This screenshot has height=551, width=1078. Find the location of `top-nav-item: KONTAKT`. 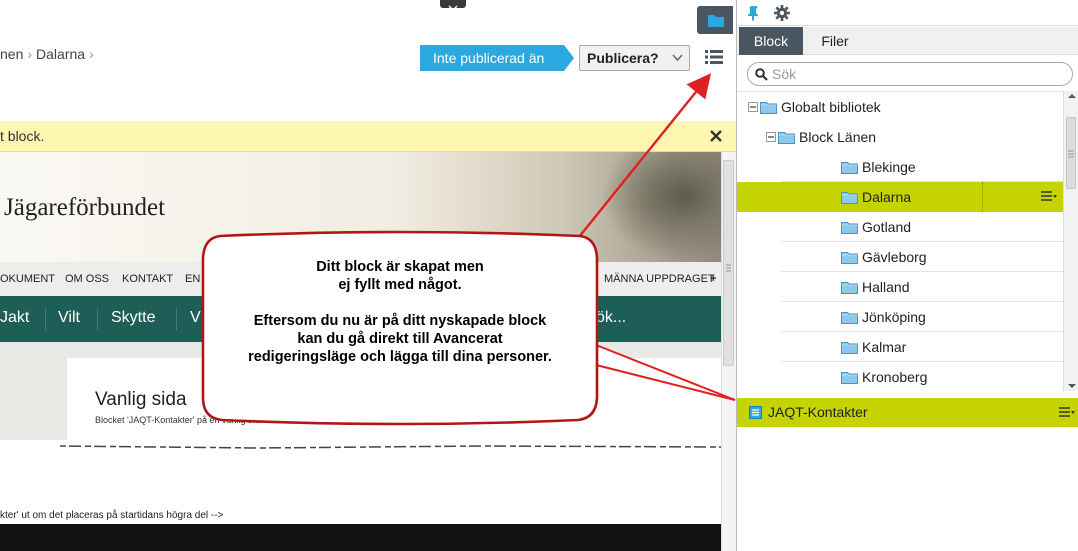

top-nav-item: KONTAKT is located at coordinates (147, 279).